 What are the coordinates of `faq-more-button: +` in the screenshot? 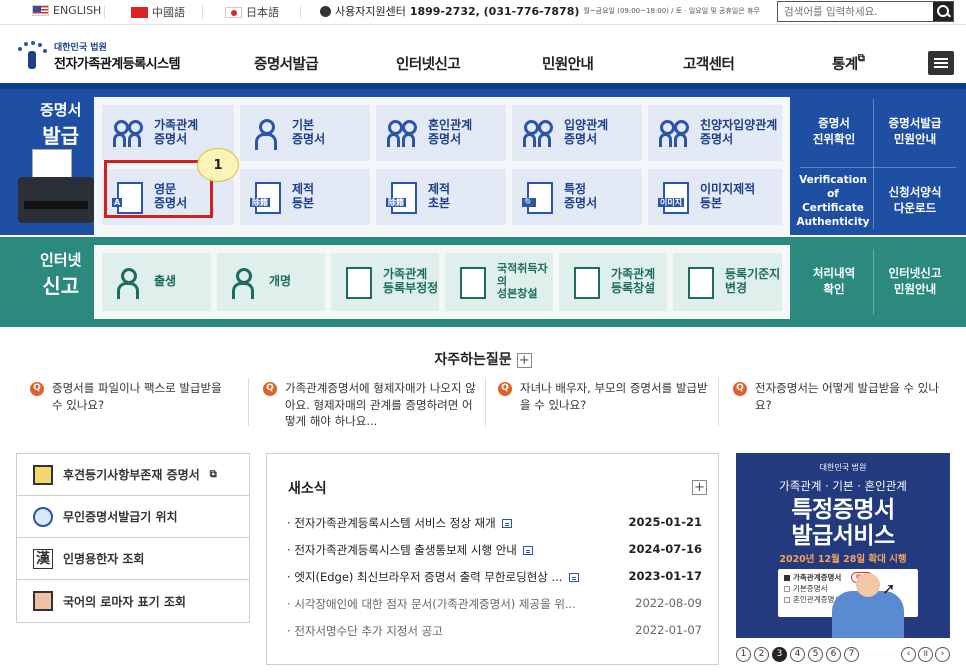 It's located at (524, 360).